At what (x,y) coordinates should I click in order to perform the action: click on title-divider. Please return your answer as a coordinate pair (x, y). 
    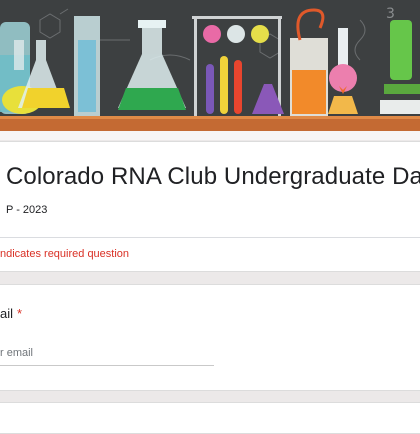
    Looking at the image, I should click on (210, 237).